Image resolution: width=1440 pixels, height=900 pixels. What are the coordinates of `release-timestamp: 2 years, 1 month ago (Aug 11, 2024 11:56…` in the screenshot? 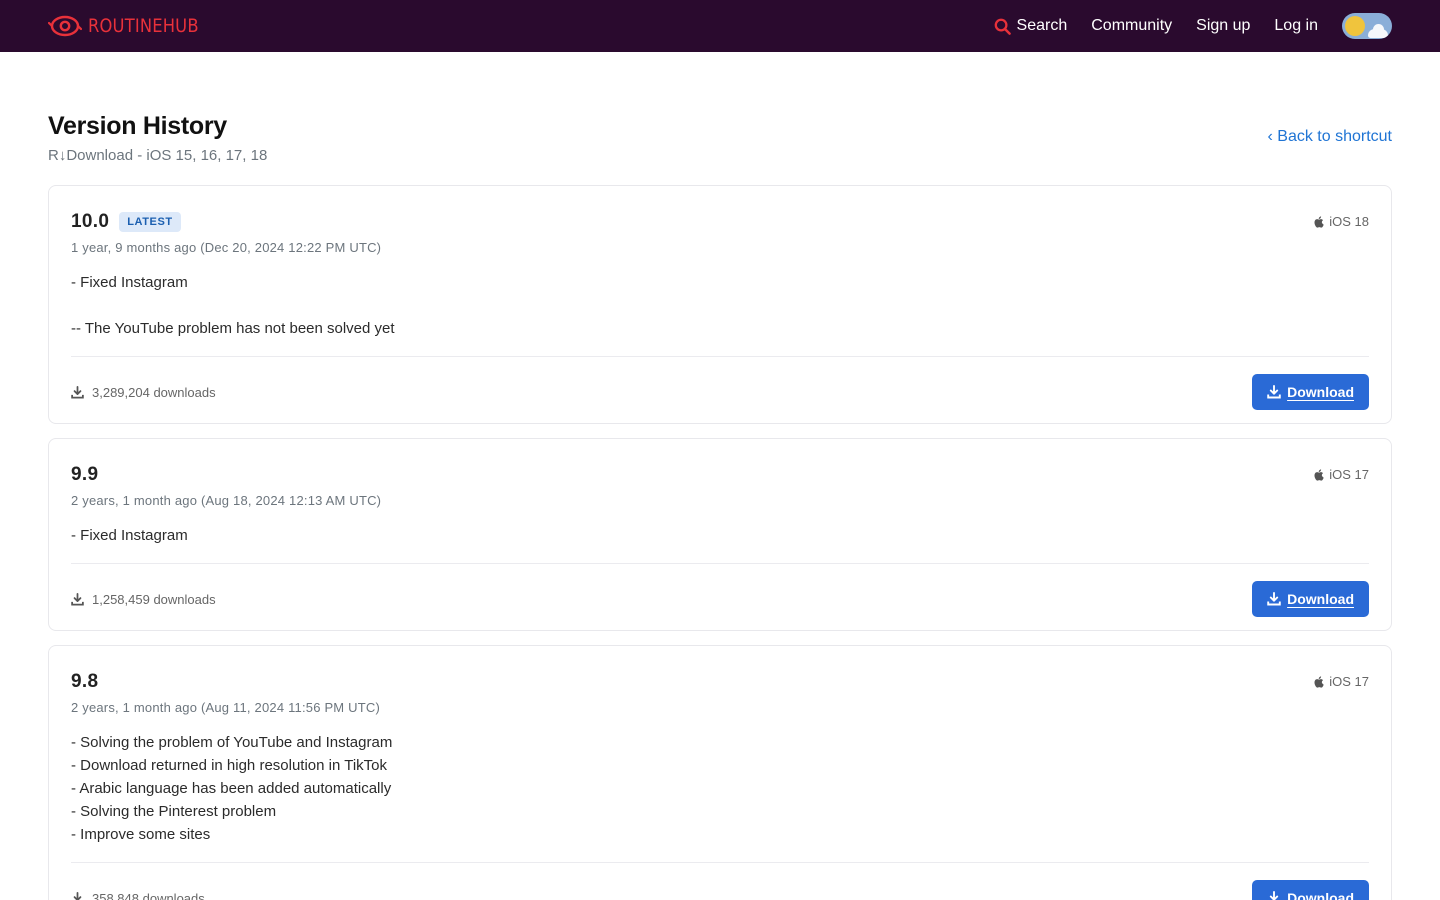 It's located at (225, 707).